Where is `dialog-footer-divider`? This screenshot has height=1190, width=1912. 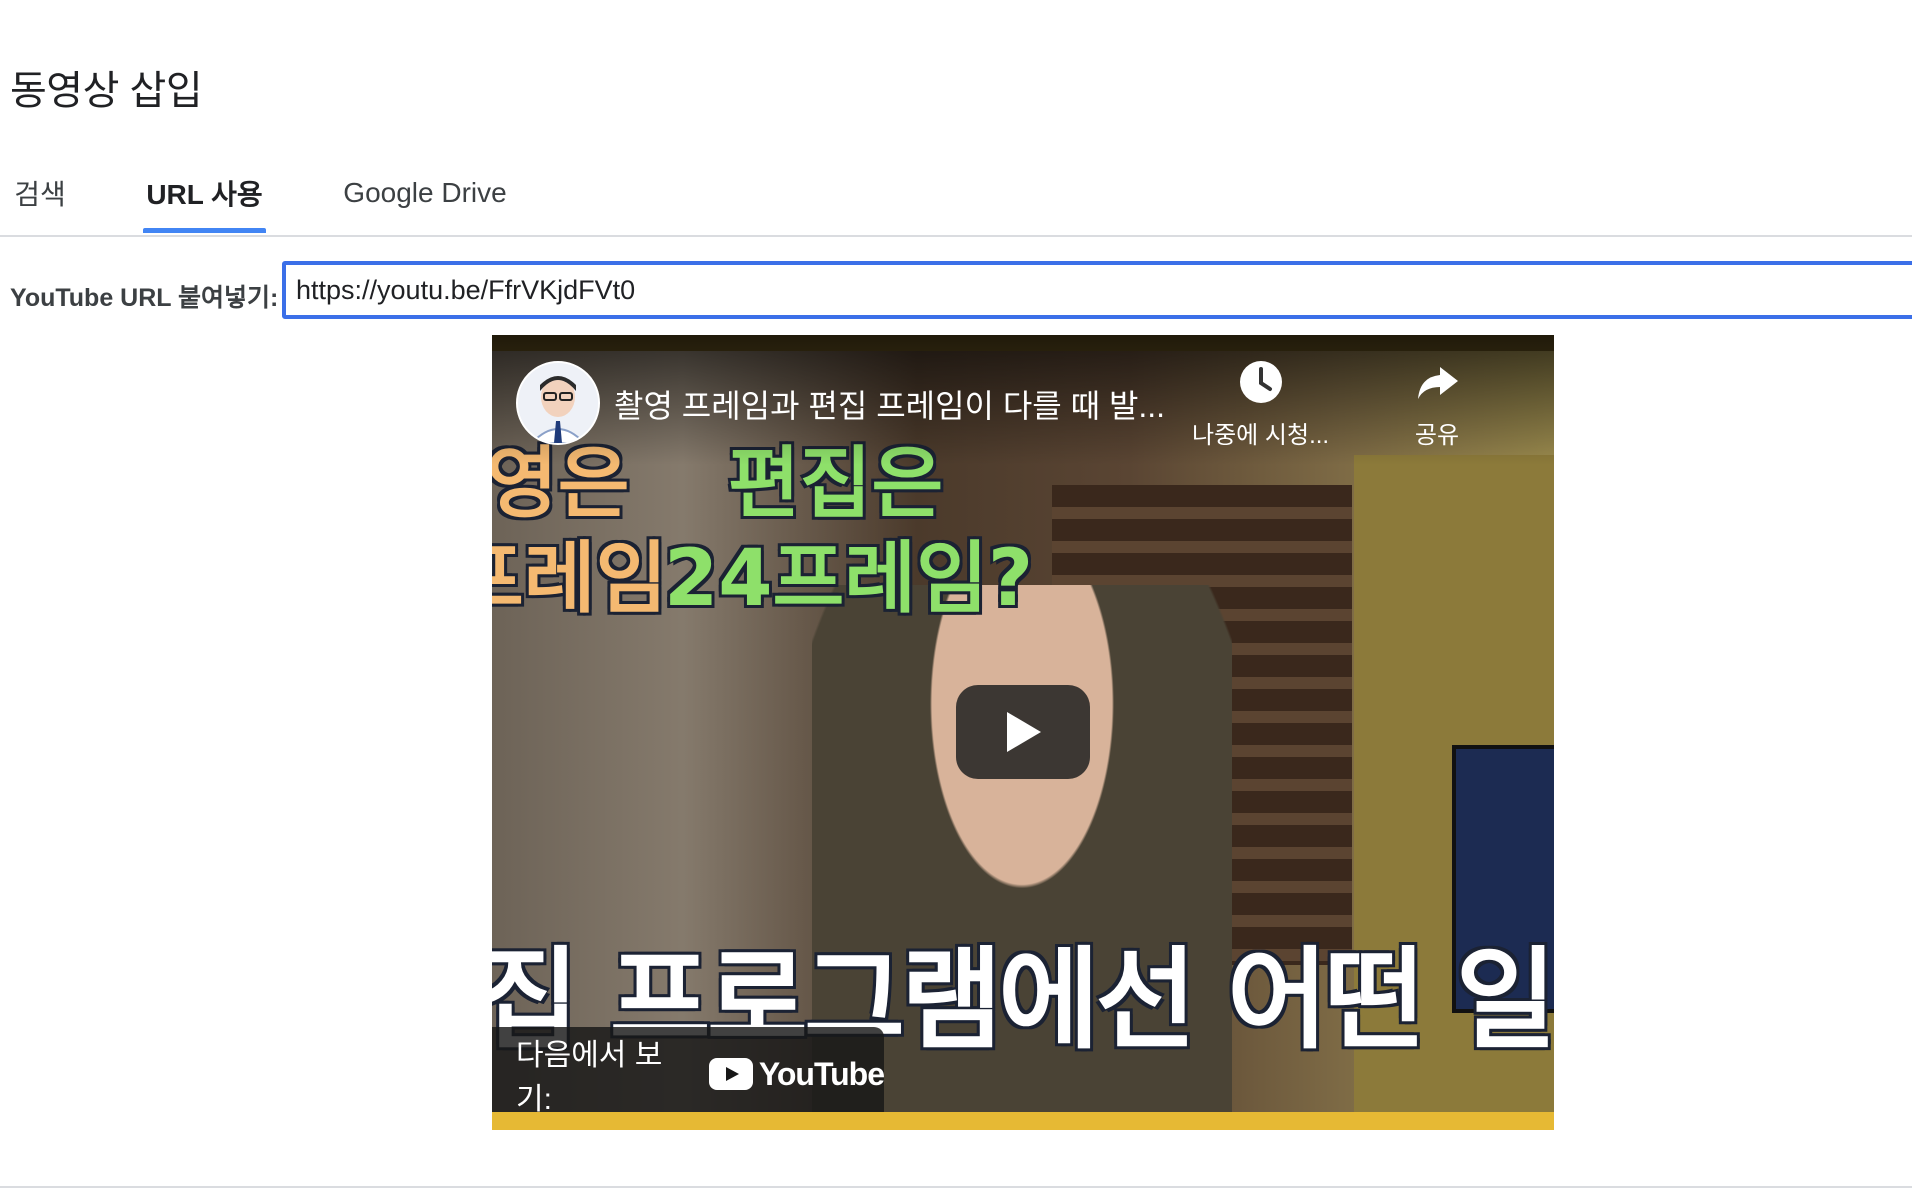 dialog-footer-divider is located at coordinates (956, 1187).